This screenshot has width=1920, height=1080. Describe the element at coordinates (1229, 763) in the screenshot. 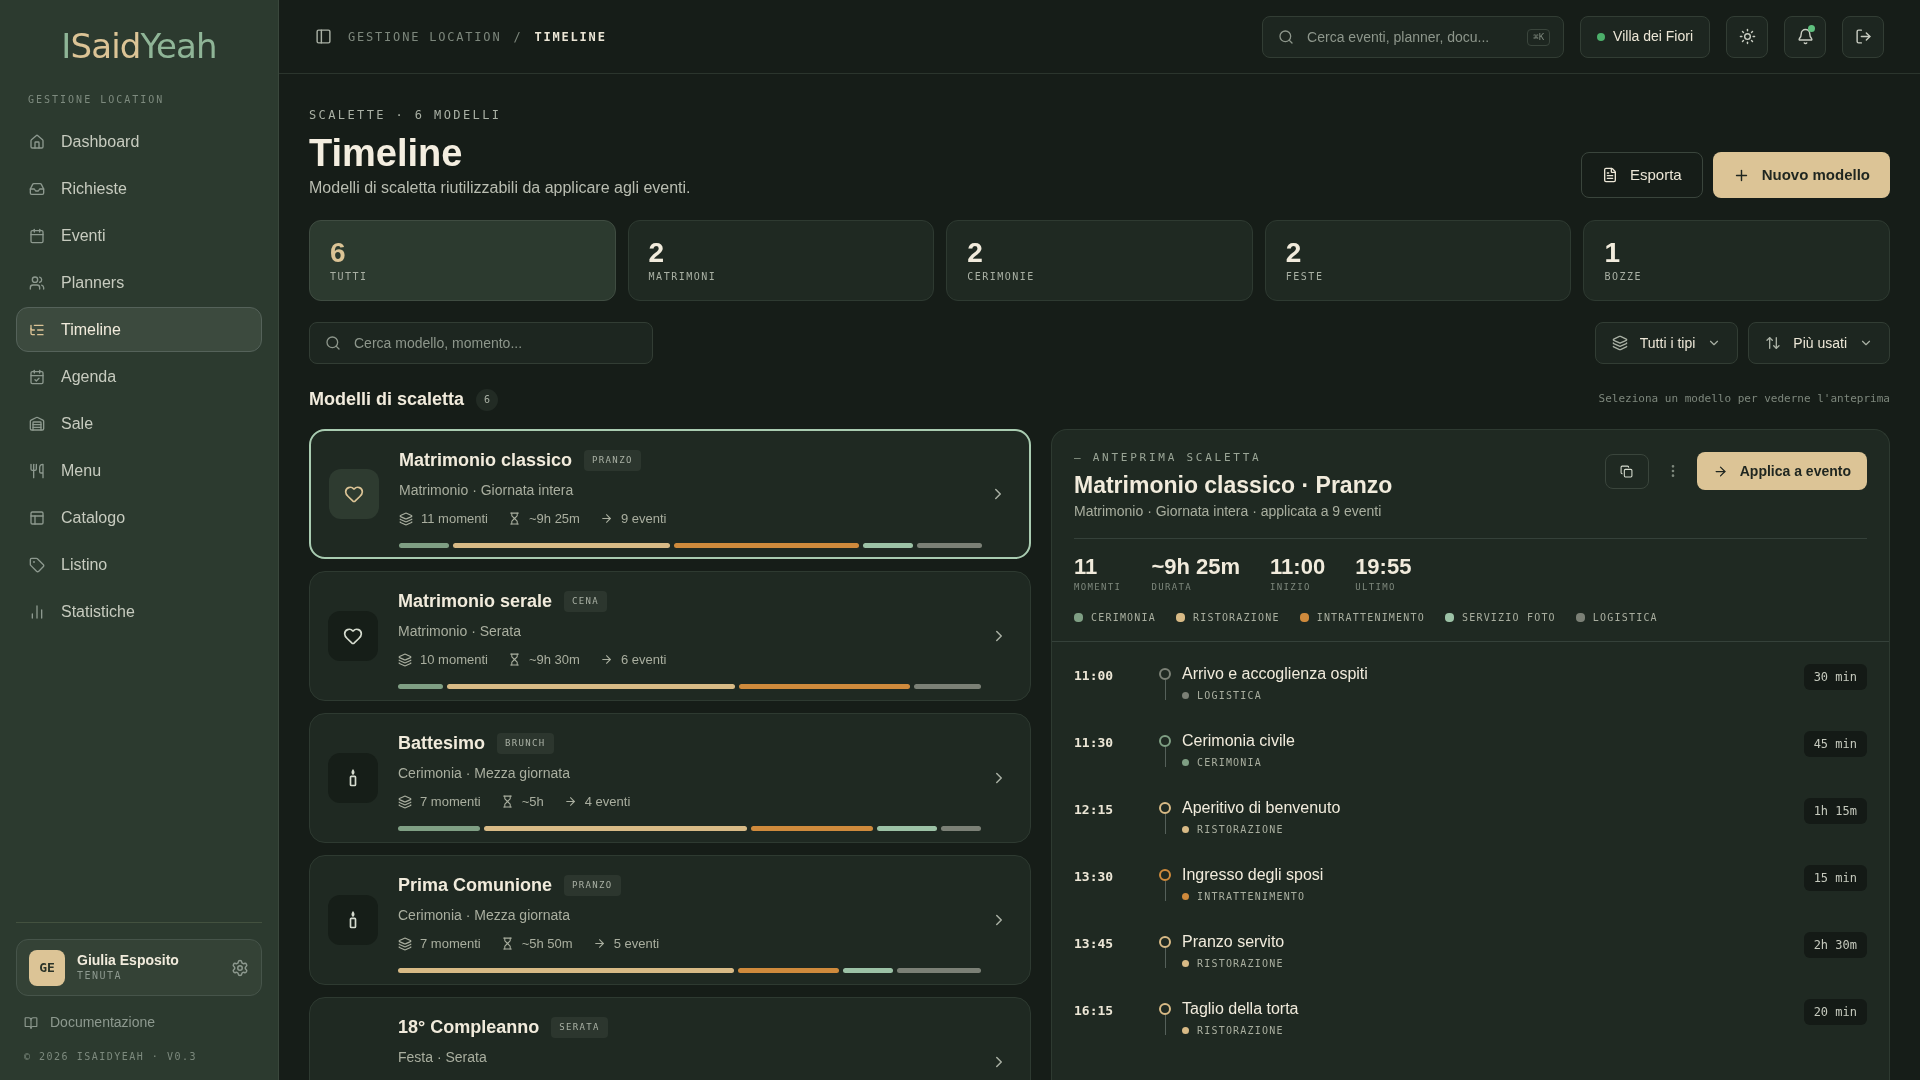

I see `moment-category: CERIMONIA` at that location.